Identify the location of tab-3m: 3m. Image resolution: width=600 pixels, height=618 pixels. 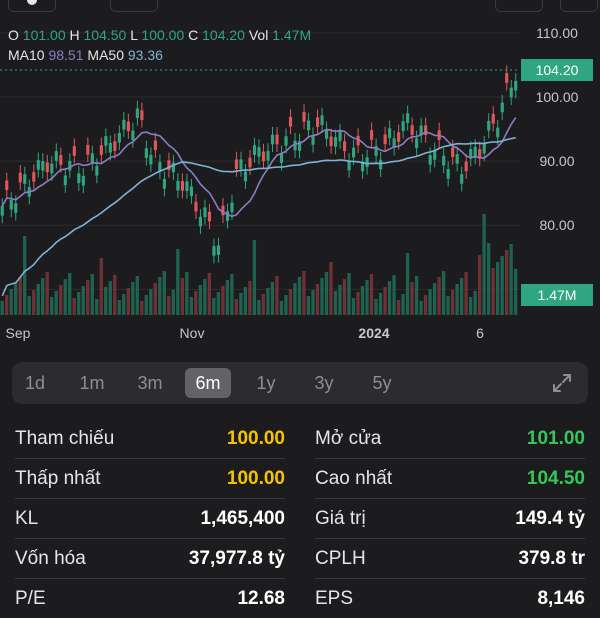
(150, 383).